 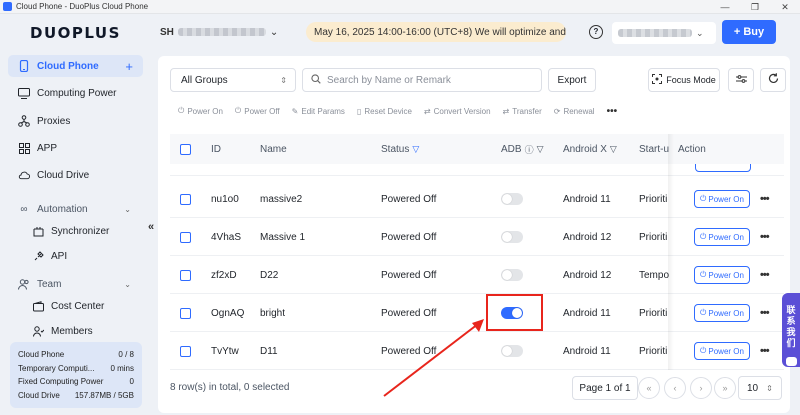 What do you see at coordinates (409, 275) in the screenshot?
I see `cell-status: Powered Off` at bounding box center [409, 275].